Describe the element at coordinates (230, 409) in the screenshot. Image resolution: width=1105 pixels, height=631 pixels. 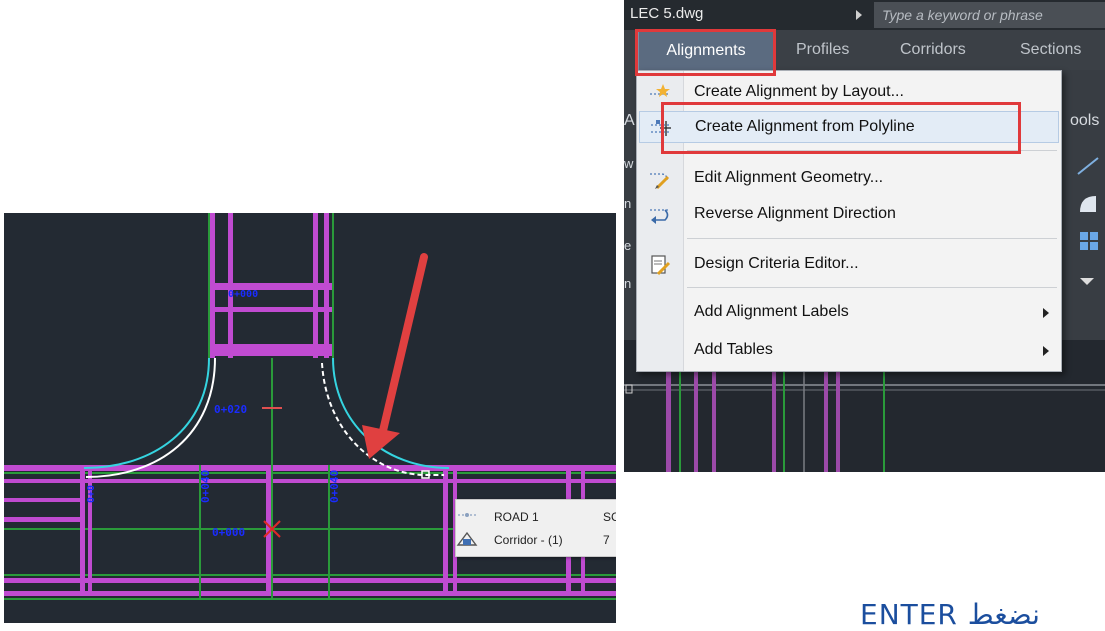
I see `station-label: 0+020` at that location.